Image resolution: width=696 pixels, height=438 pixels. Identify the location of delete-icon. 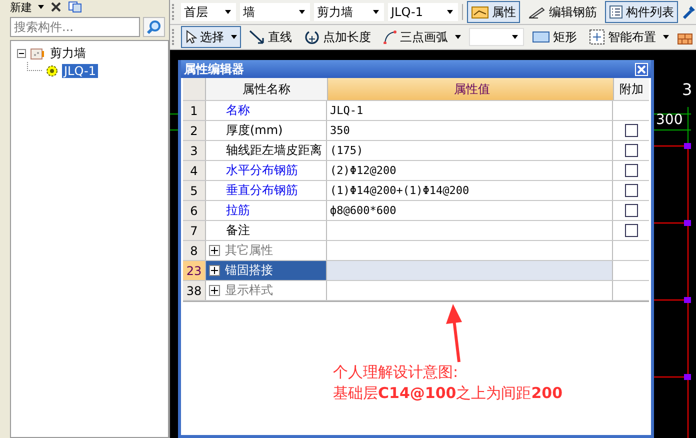
(56, 7).